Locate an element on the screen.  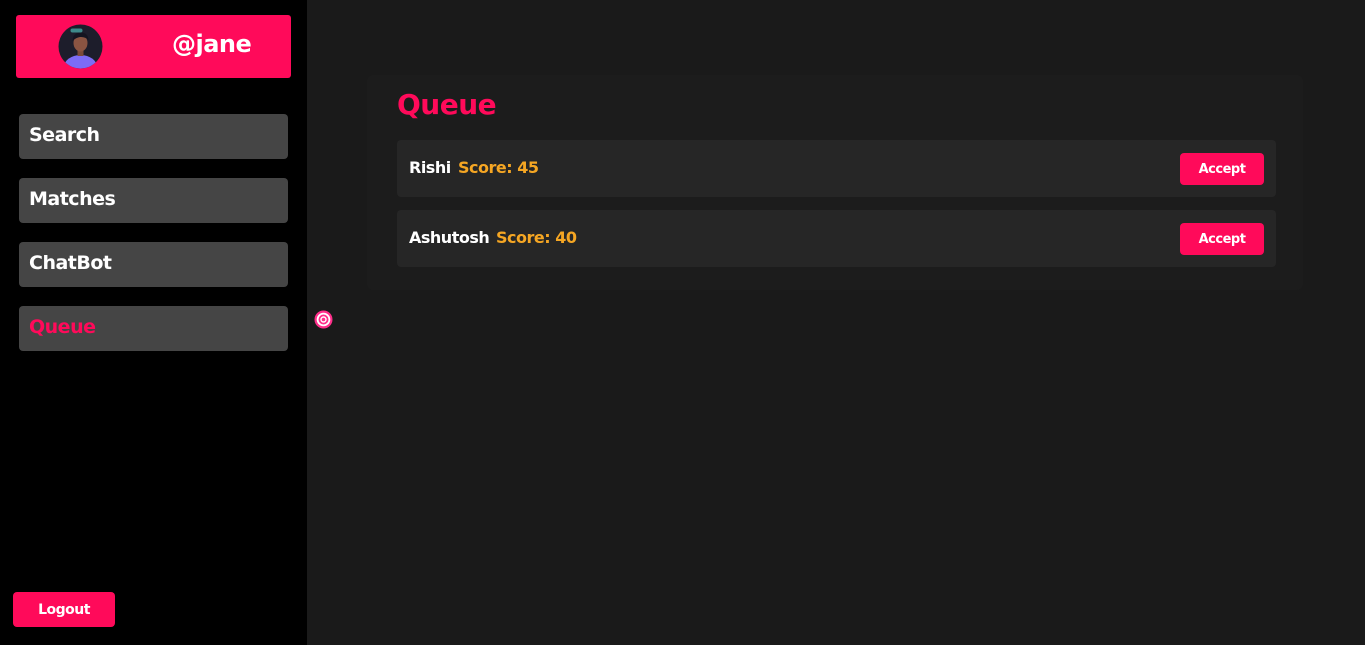
queue-user-score: Score: 45 is located at coordinates (498, 167).